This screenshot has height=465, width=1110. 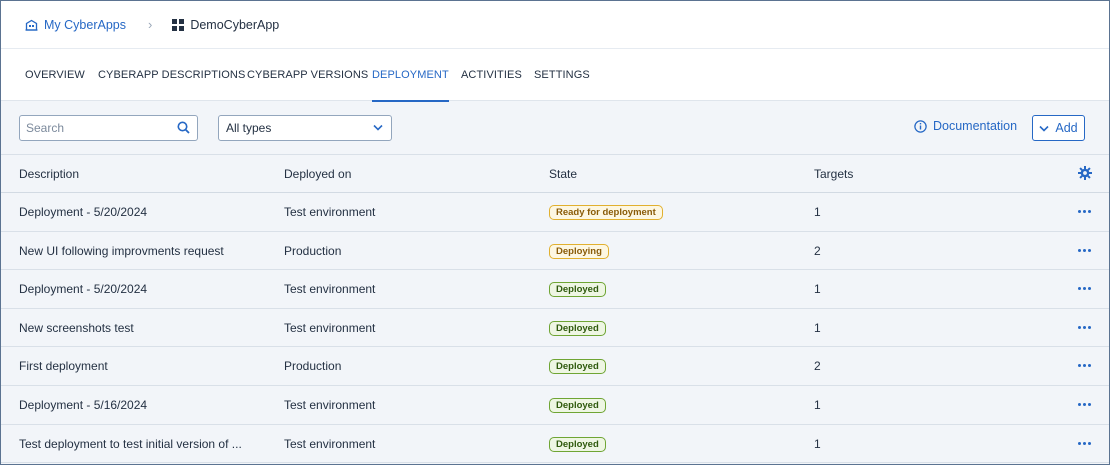 I want to click on tab-cyberapp-versions: CYBERAPP VERSIONS, so click(x=307, y=75).